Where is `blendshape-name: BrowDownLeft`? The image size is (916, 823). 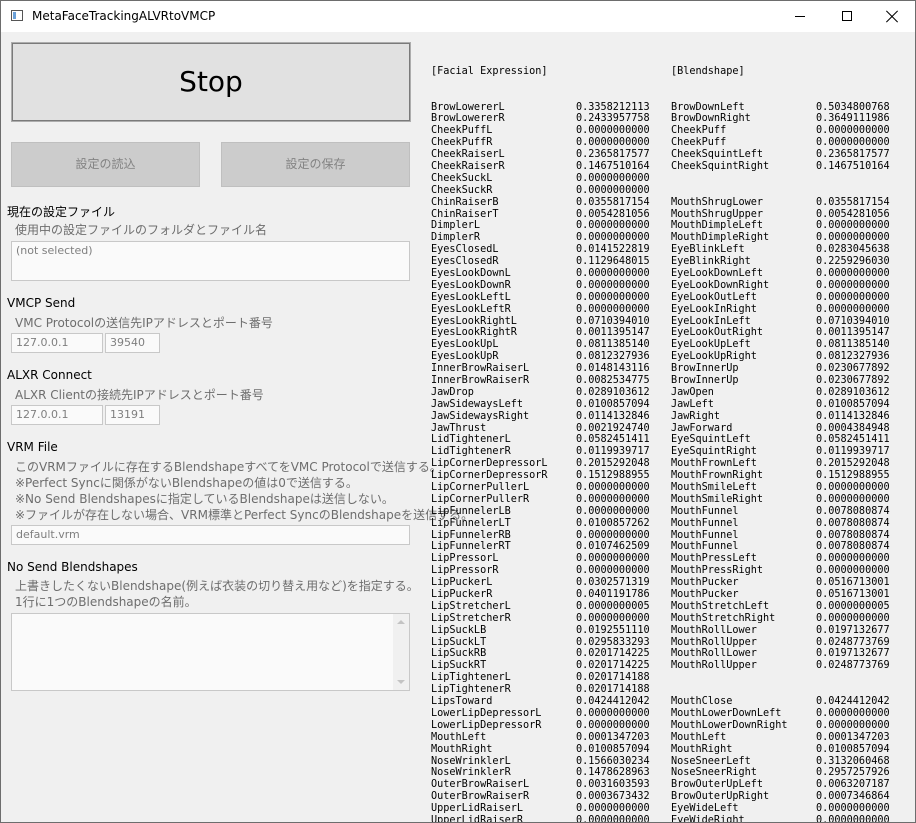 blendshape-name: BrowDownLeft is located at coordinates (708, 107).